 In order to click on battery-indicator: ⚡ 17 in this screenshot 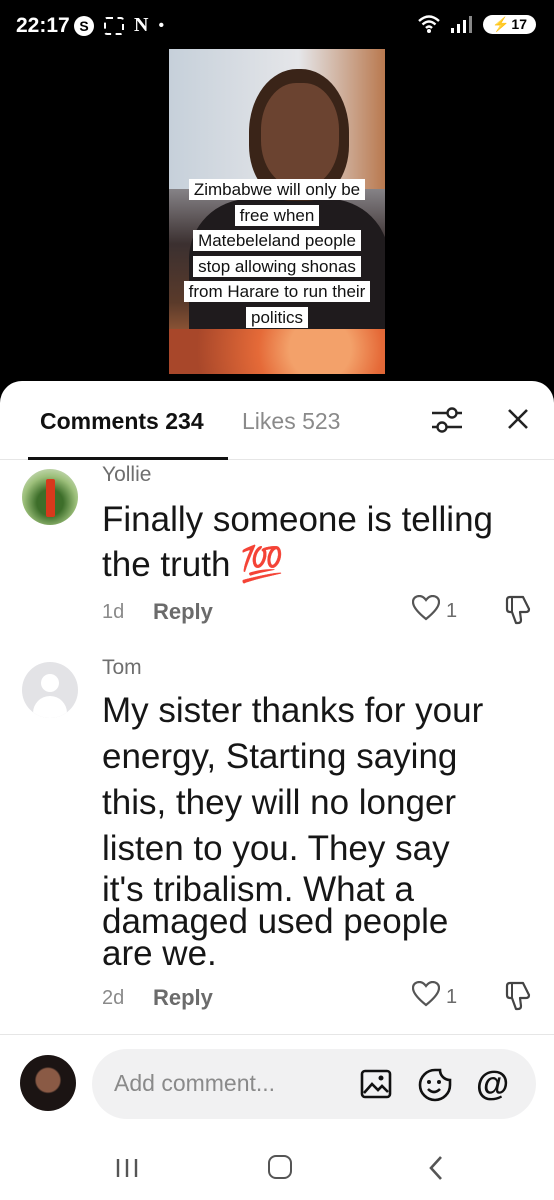, I will do `click(509, 24)`.